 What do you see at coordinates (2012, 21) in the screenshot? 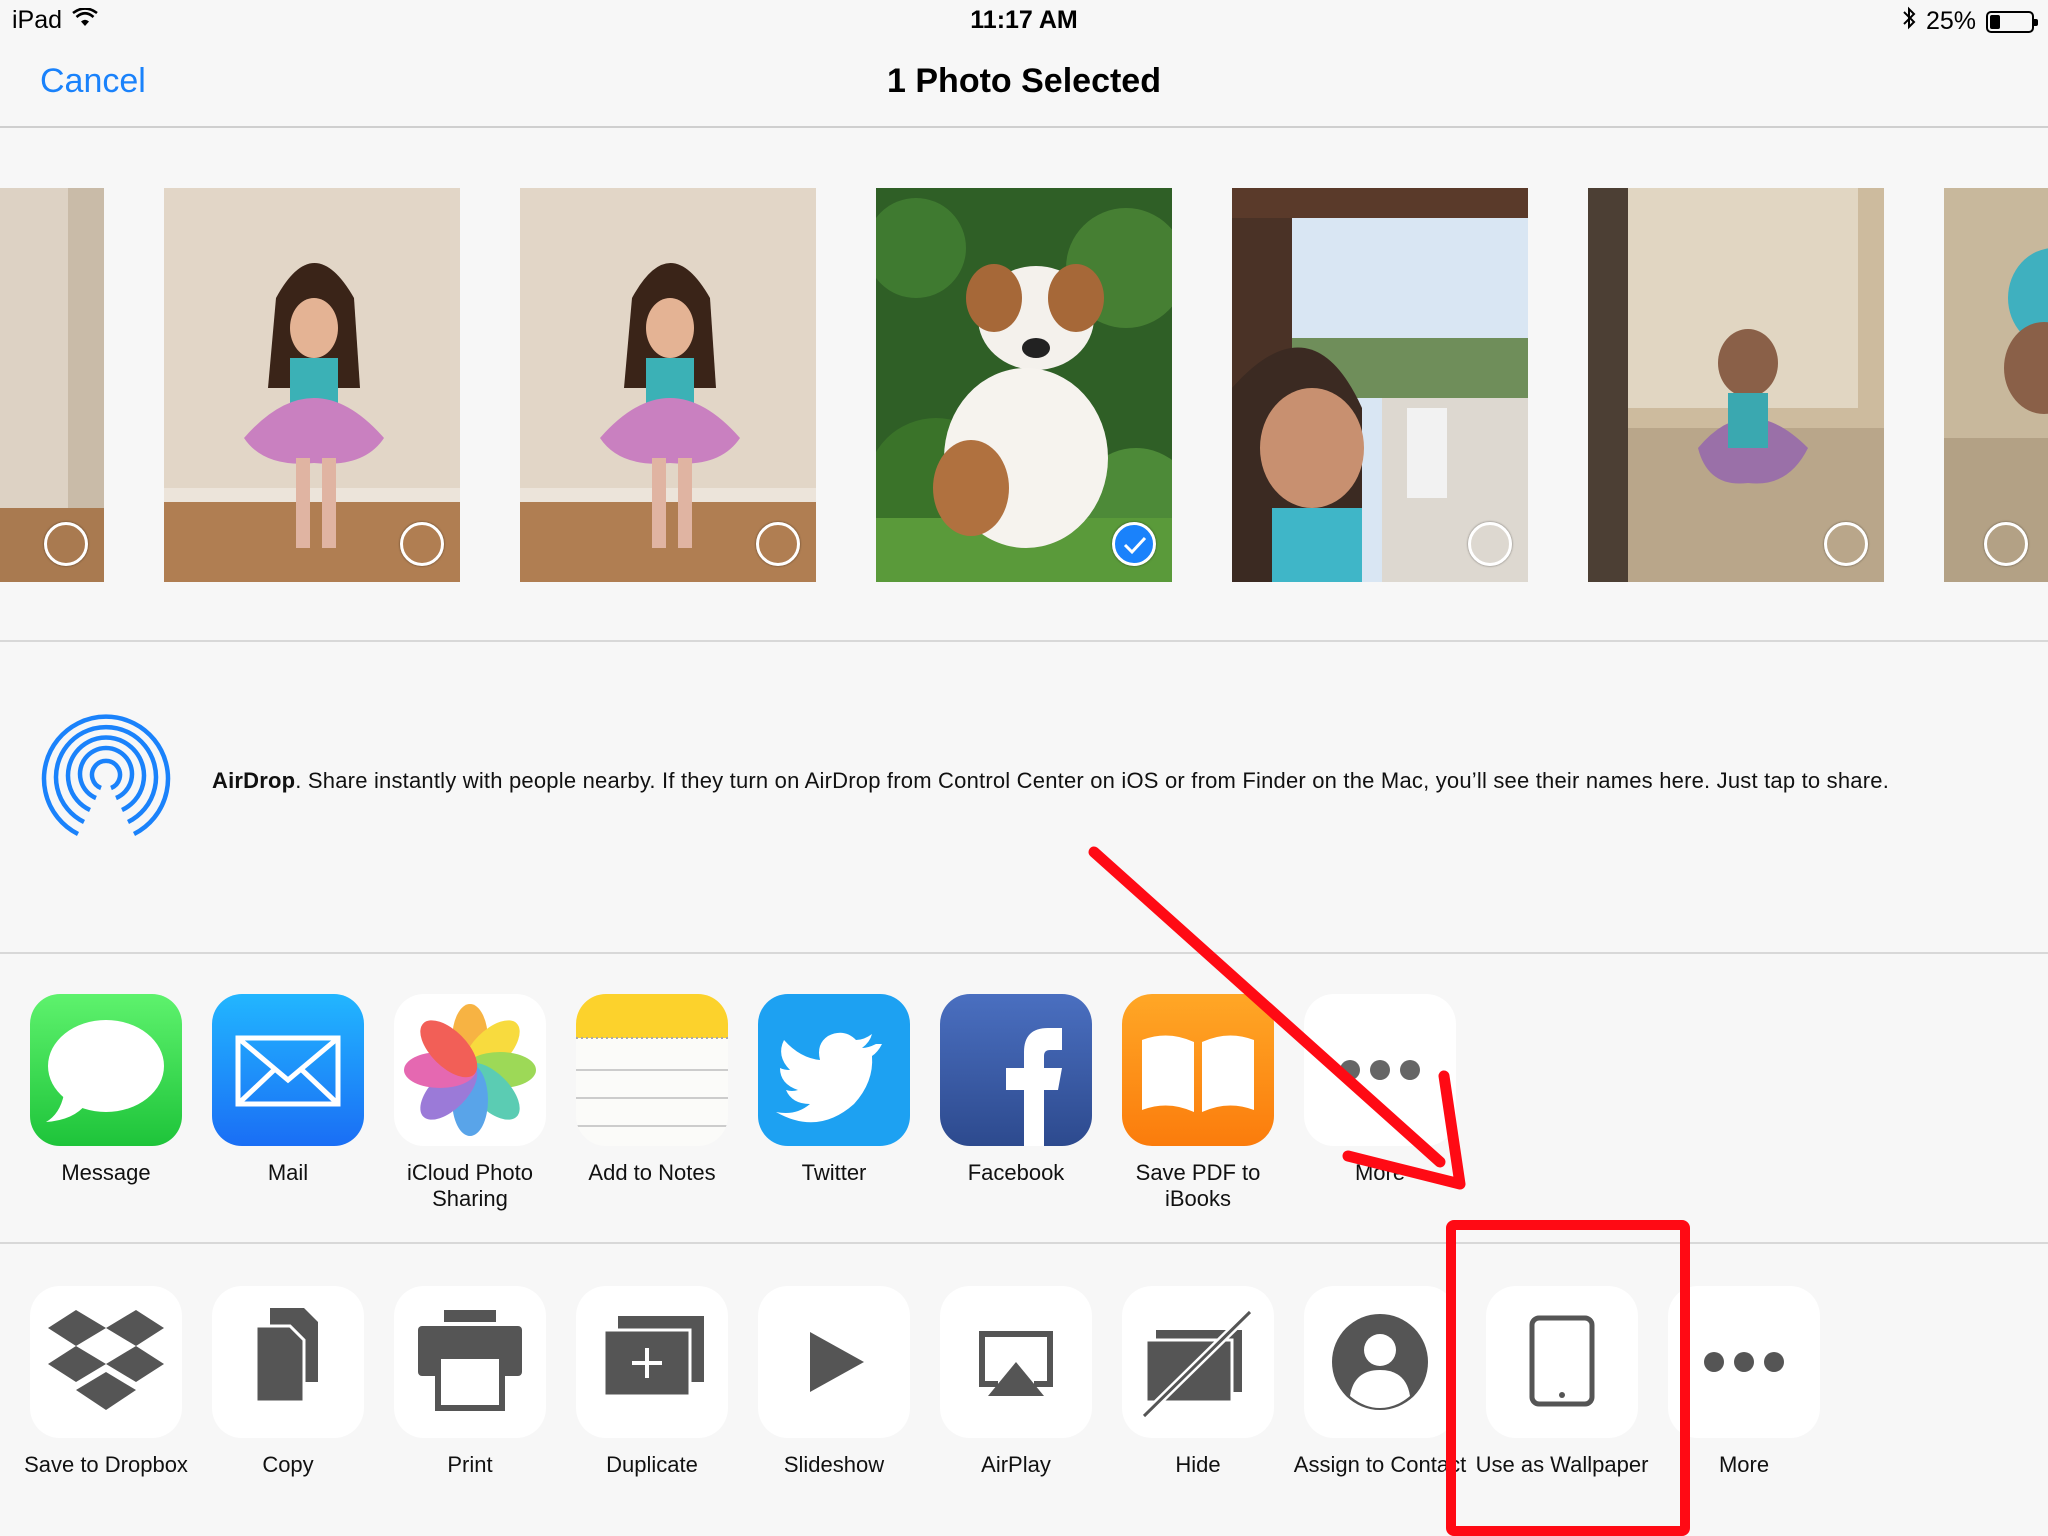
I see `battery-icon` at bounding box center [2012, 21].